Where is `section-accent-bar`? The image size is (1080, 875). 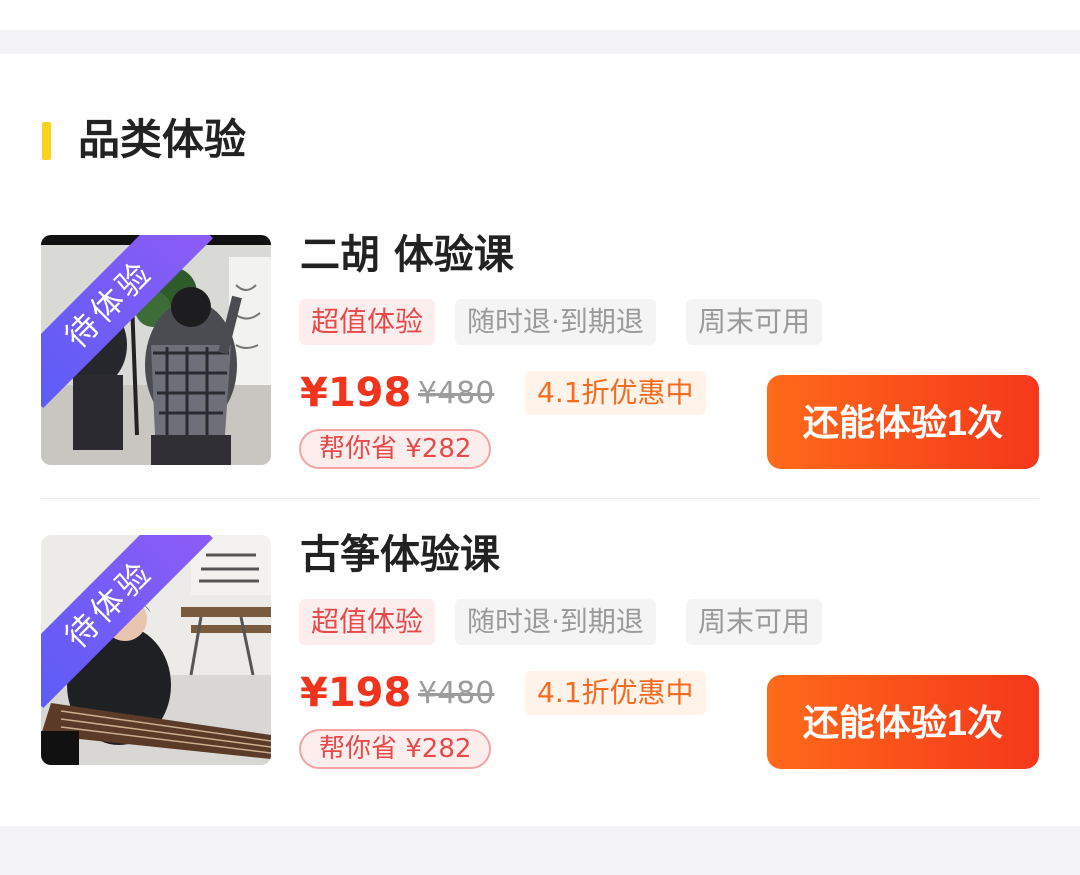
section-accent-bar is located at coordinates (46, 141).